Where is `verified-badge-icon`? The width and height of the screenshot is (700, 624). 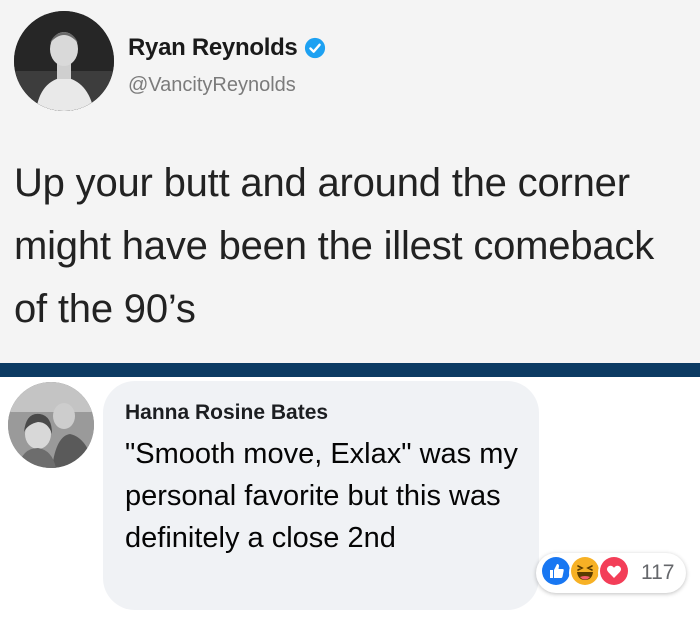 verified-badge-icon is located at coordinates (315, 48).